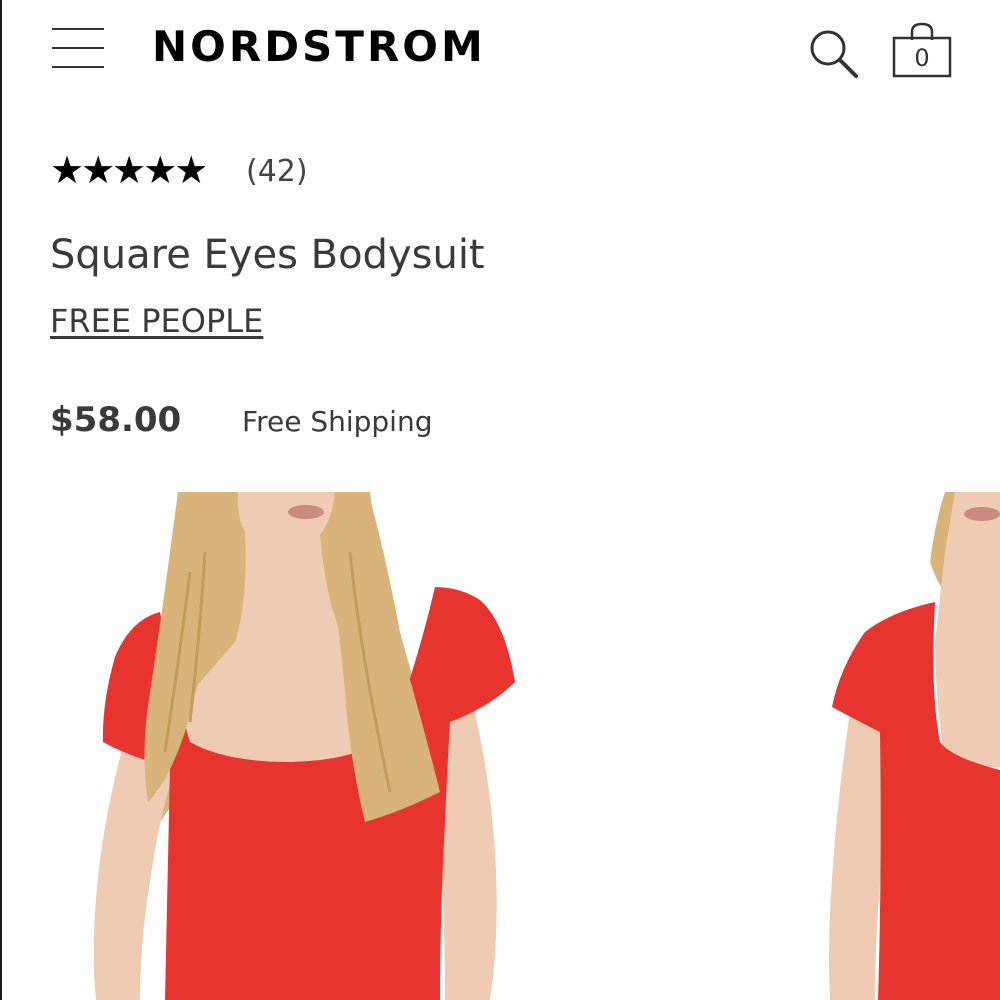  Describe the element at coordinates (277, 172) in the screenshot. I see `review-count: (42)` at that location.